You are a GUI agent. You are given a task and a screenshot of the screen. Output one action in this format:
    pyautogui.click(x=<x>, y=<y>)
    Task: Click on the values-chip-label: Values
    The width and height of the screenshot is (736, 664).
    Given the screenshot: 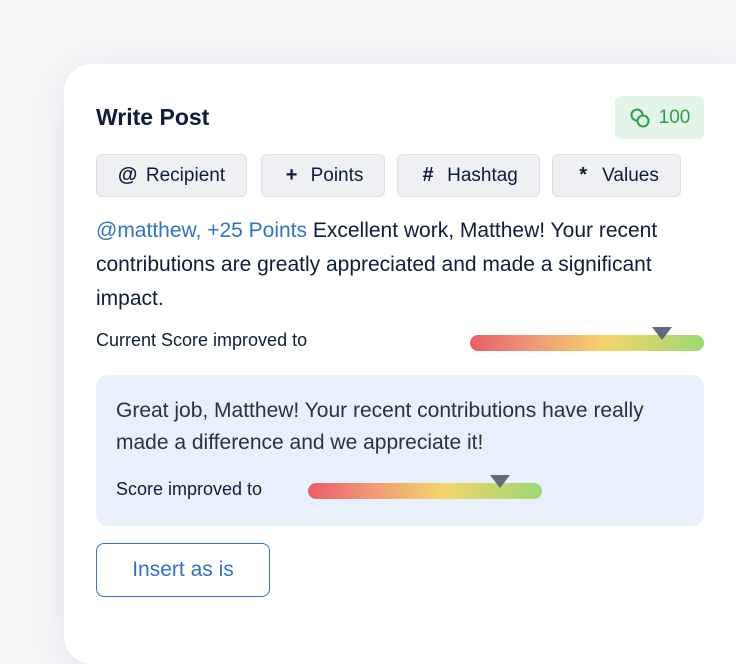 What is the action you would take?
    pyautogui.click(x=630, y=175)
    